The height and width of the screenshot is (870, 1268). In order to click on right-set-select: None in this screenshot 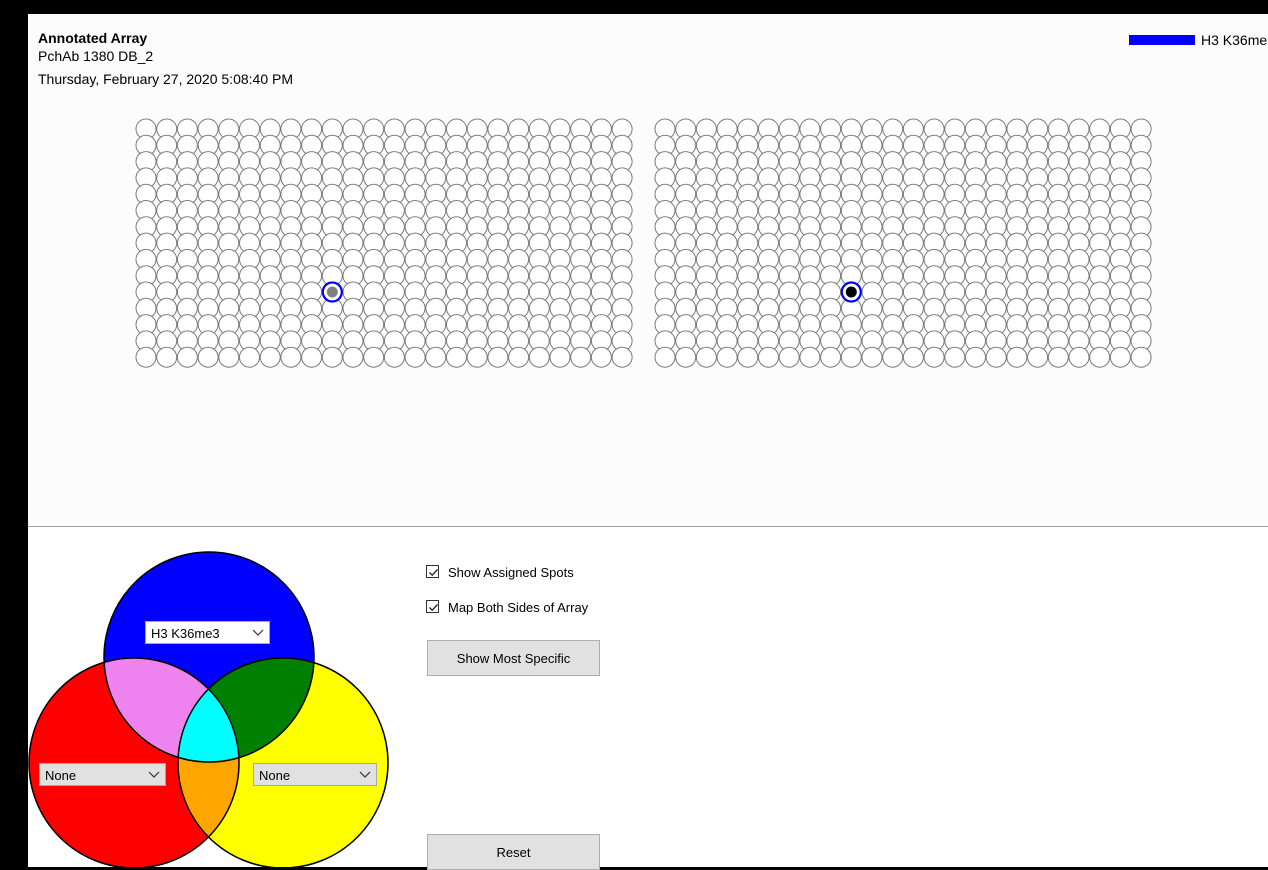, I will do `click(315, 774)`.